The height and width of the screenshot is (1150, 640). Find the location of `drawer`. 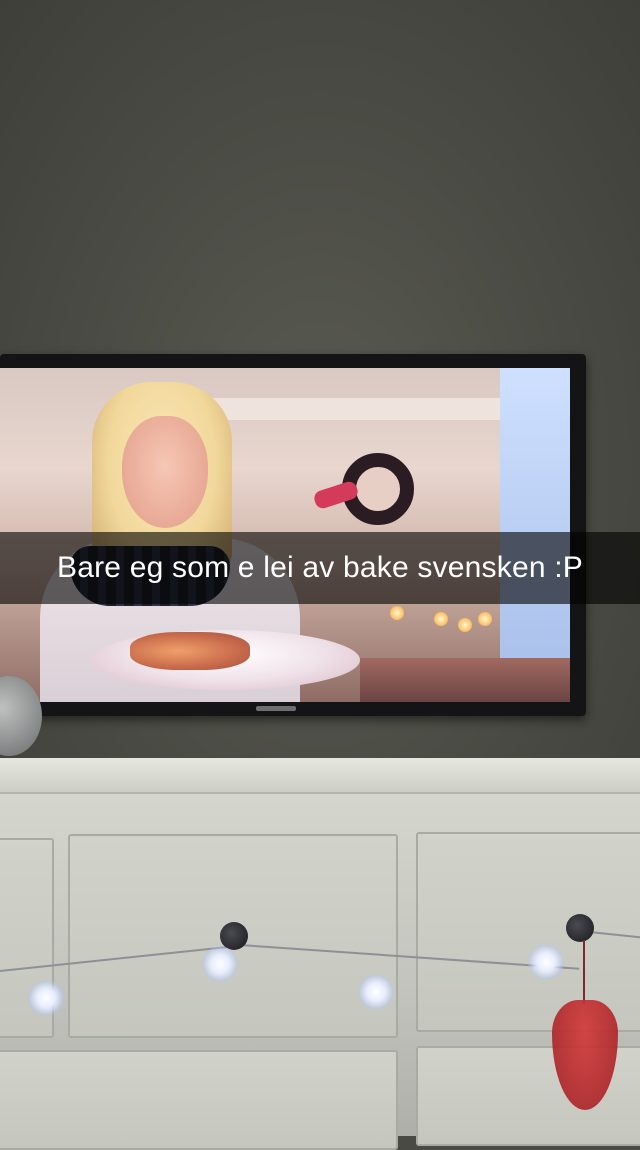

drawer is located at coordinates (199, 1100).